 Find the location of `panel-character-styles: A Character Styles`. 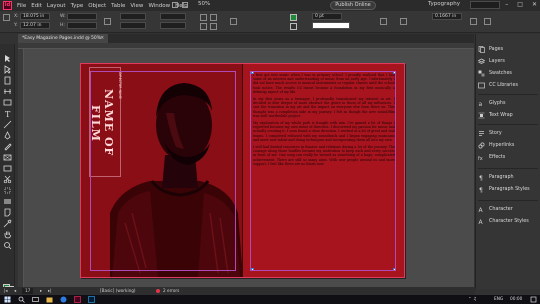

panel-character-styles: A Character Styles is located at coordinates (509, 221).